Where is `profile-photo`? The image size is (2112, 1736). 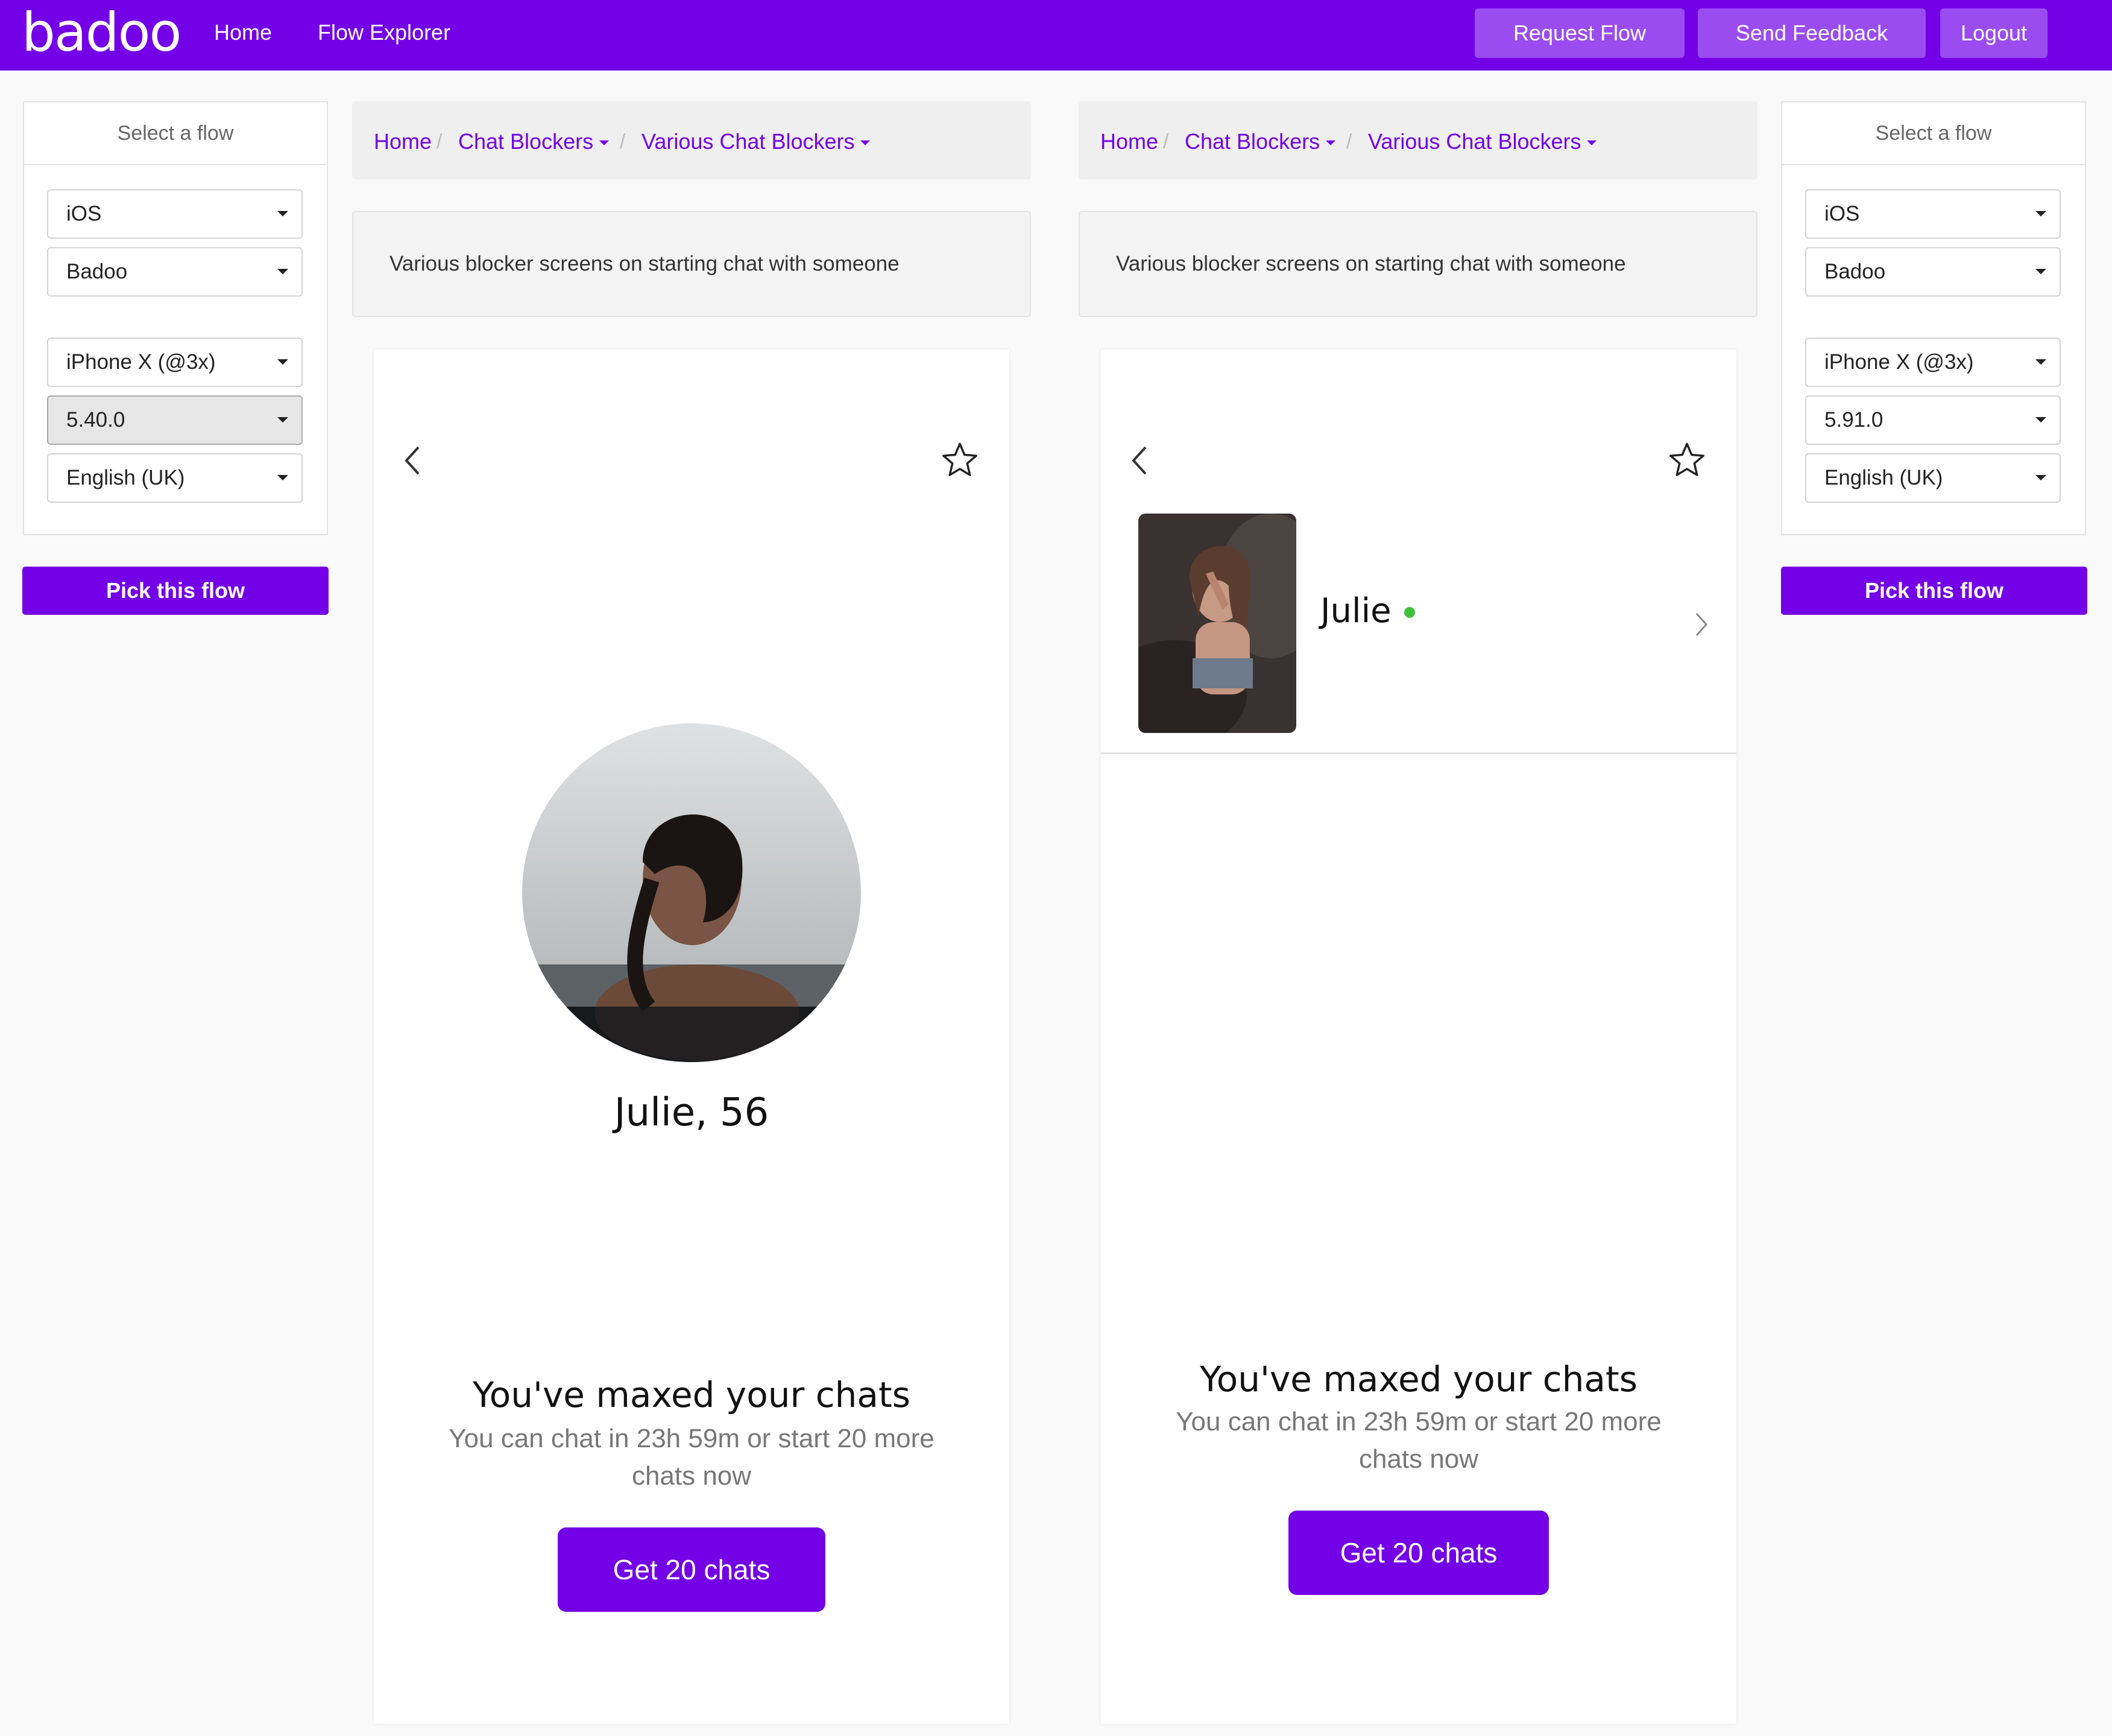 profile-photo is located at coordinates (691, 892).